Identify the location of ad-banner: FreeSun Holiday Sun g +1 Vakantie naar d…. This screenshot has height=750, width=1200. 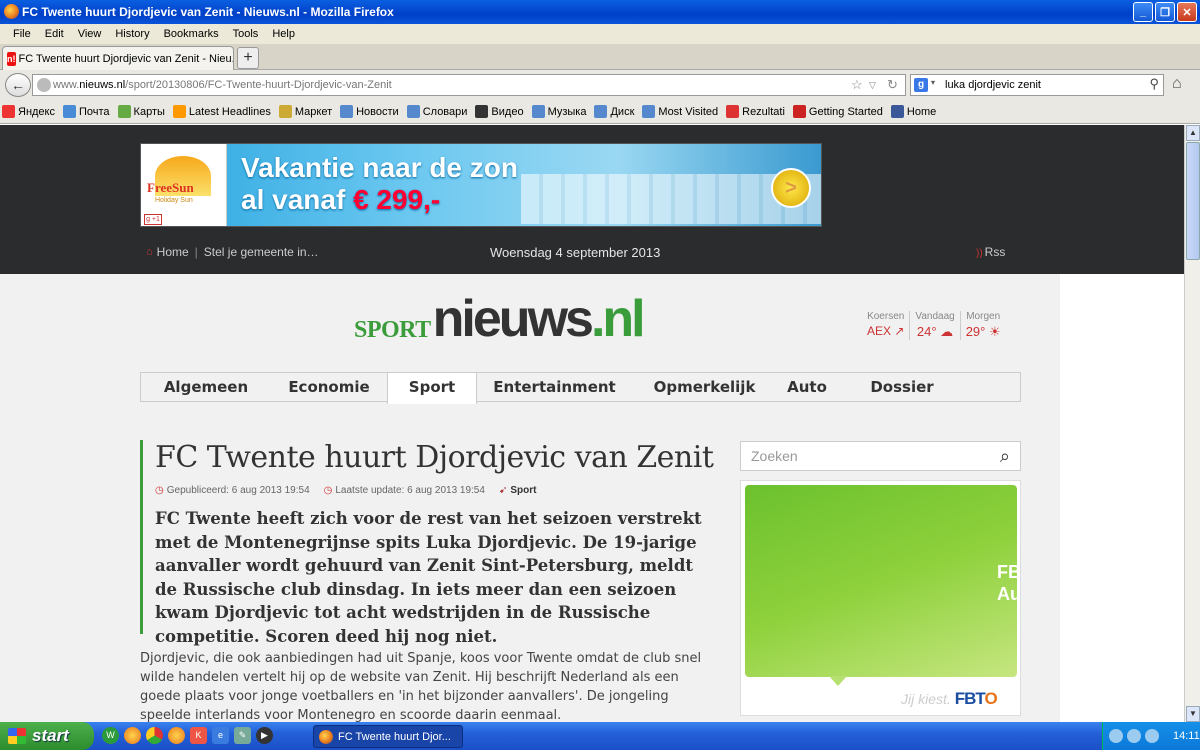
(481, 185).